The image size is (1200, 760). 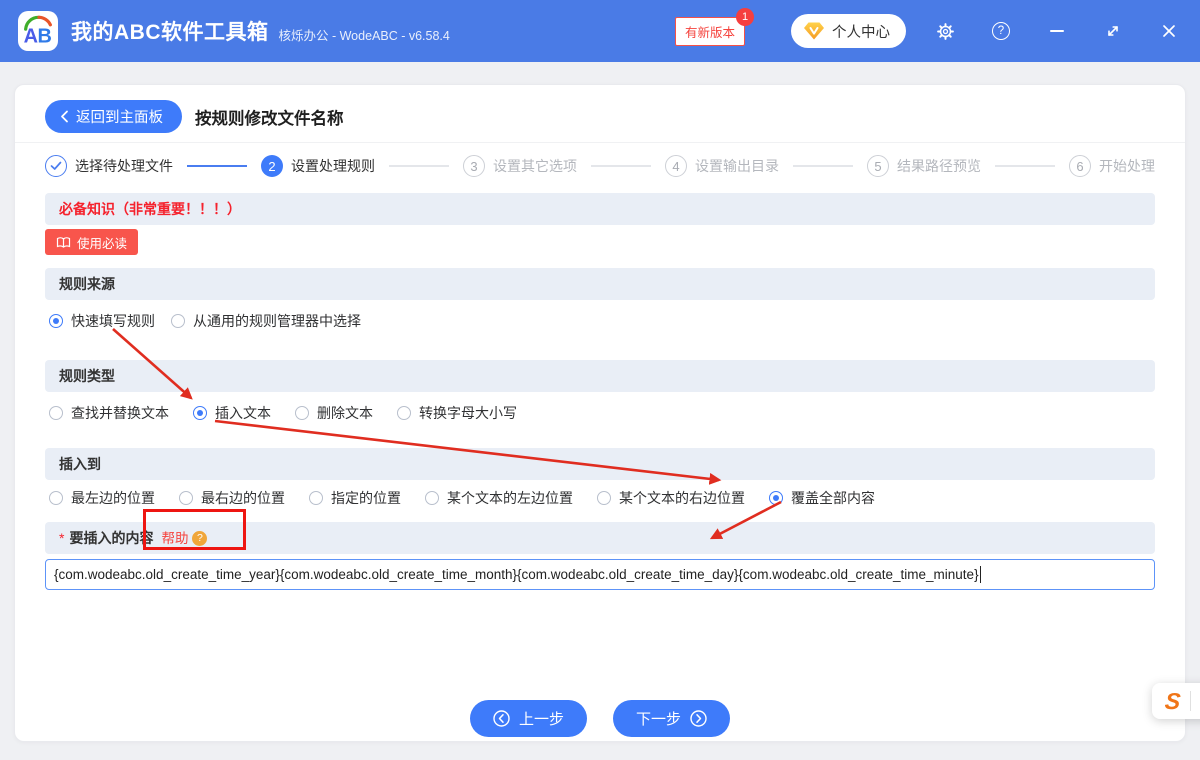 What do you see at coordinates (698, 718) in the screenshot?
I see `circle-chevron-right-icon` at bounding box center [698, 718].